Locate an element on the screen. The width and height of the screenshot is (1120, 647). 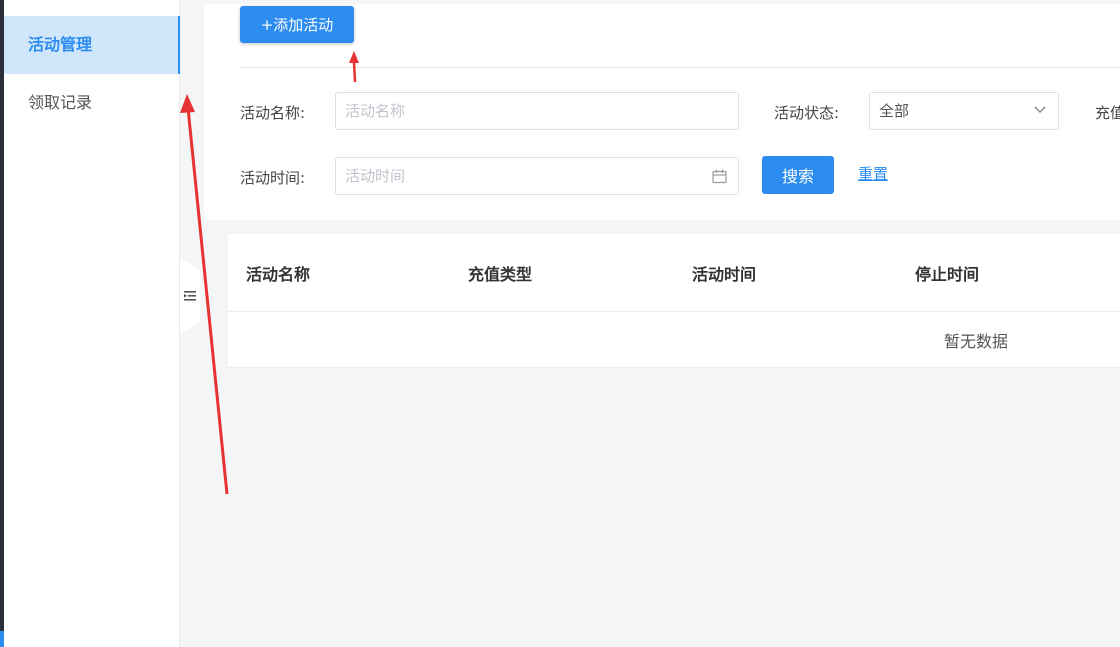
column-header-activity-time: 活动时间 is located at coordinates (724, 273).